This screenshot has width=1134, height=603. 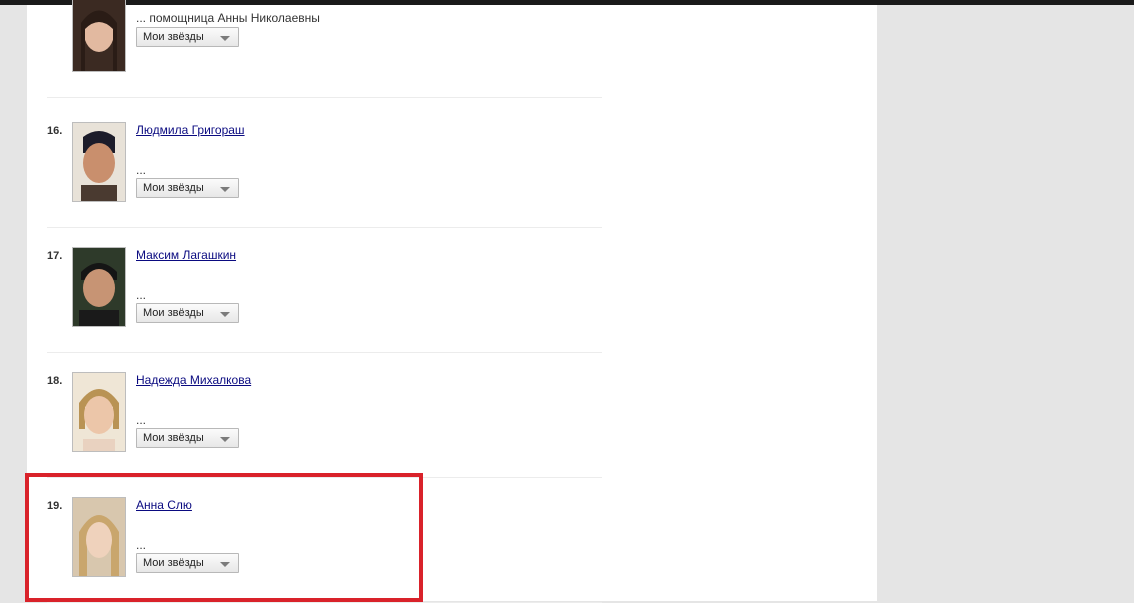 I want to click on item-number: 16., so click(x=55, y=131).